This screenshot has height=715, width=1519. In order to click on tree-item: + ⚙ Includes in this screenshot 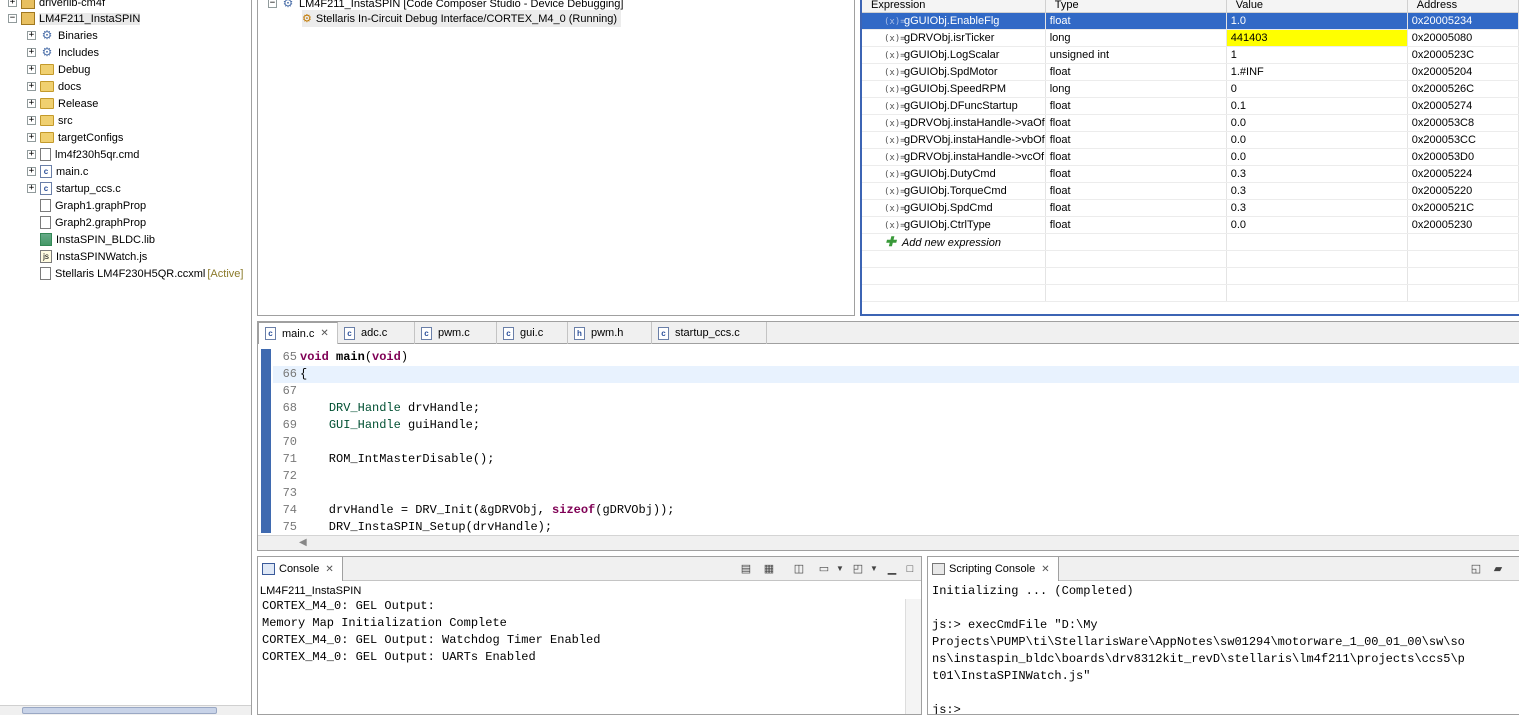, I will do `click(63, 52)`.